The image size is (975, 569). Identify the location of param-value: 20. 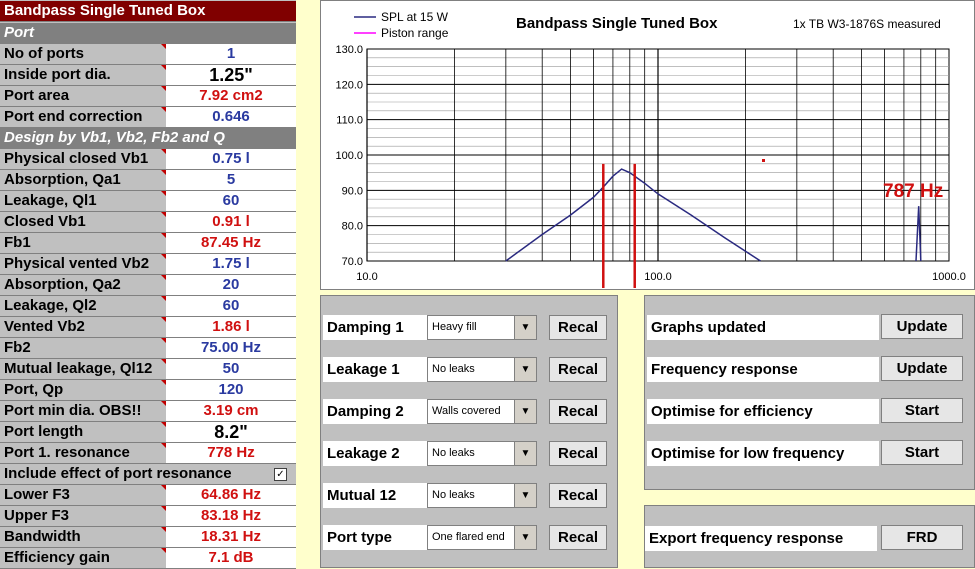
(231, 285).